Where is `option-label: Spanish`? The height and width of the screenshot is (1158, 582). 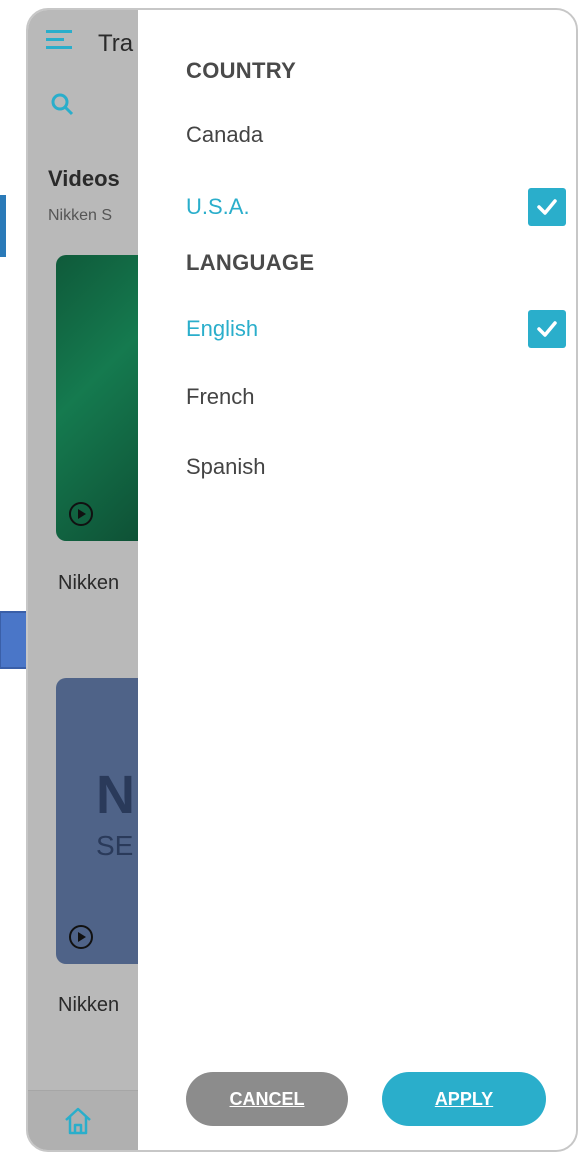 option-label: Spanish is located at coordinates (226, 466).